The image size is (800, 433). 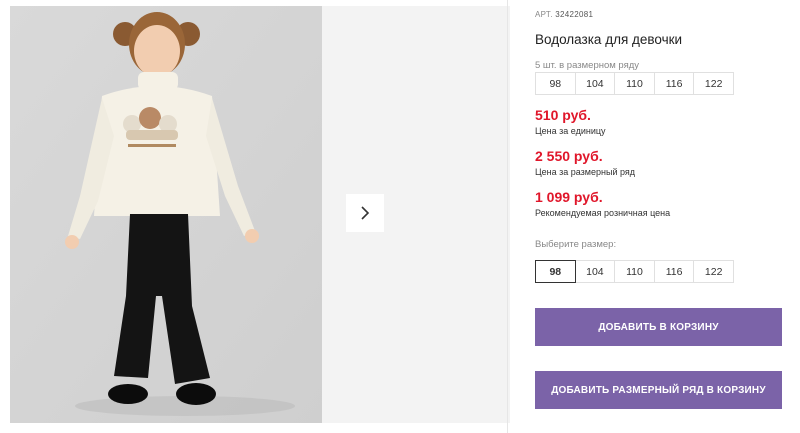 I want to click on add-to-cart-button: ДОБАВИТЬ В КОРЗИНУ, so click(x=658, y=327).